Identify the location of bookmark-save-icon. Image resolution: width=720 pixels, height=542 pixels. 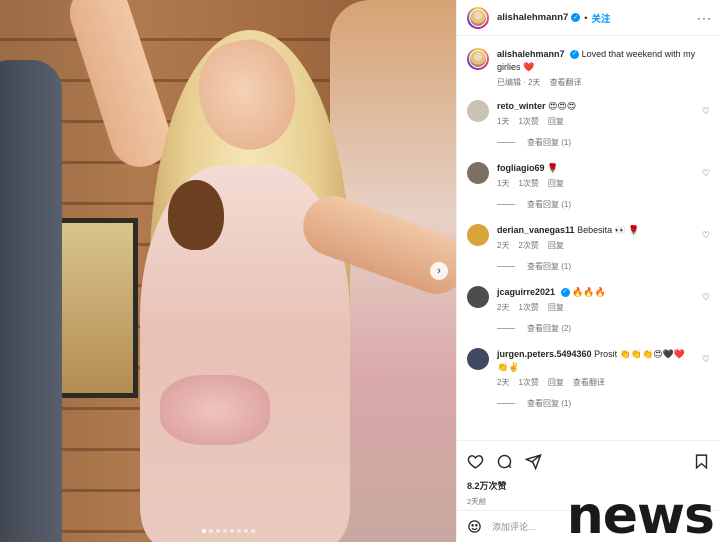
(701, 461).